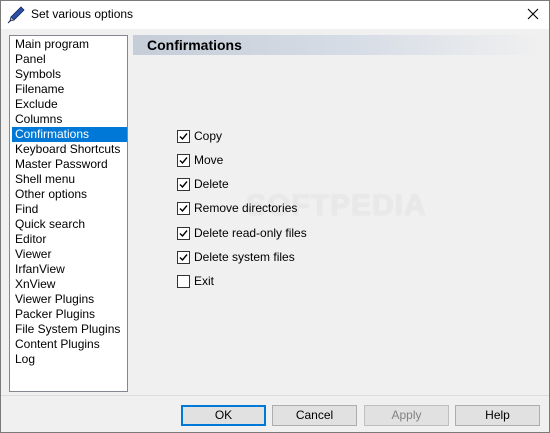  I want to click on checkbox-label: Copy, so click(208, 136).